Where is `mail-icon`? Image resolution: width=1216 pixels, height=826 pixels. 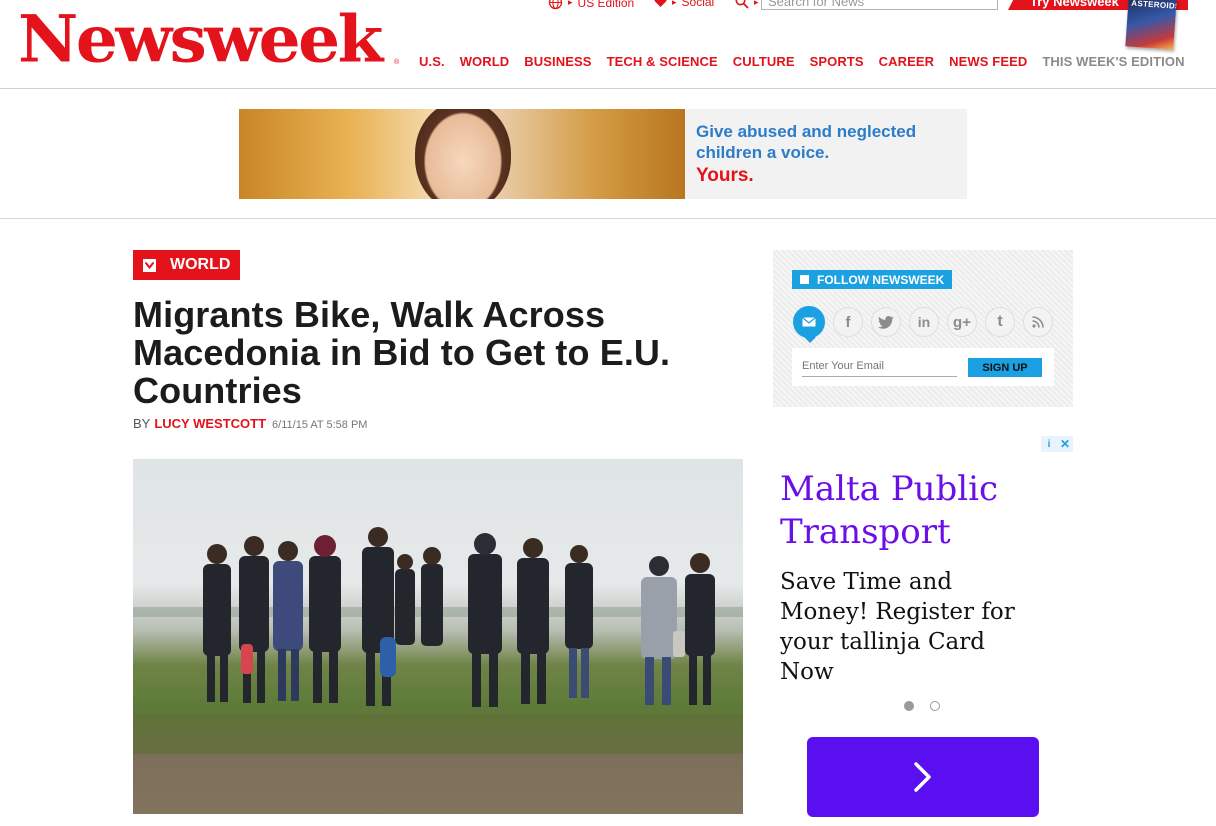
mail-icon is located at coordinates (809, 324).